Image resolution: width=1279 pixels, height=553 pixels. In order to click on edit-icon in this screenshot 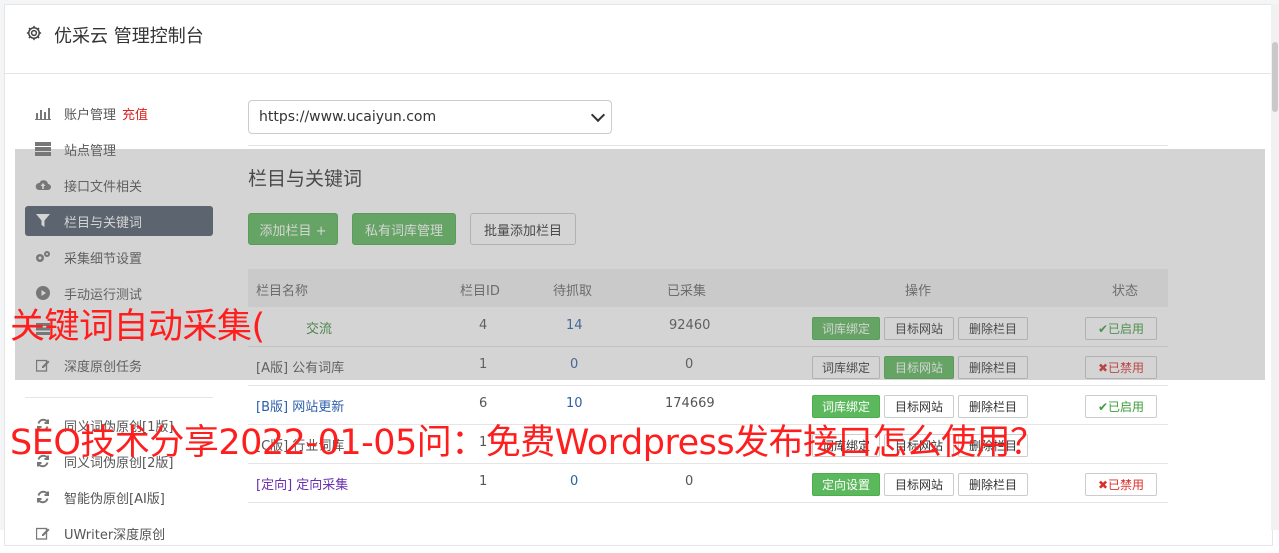, I will do `click(43, 533)`.